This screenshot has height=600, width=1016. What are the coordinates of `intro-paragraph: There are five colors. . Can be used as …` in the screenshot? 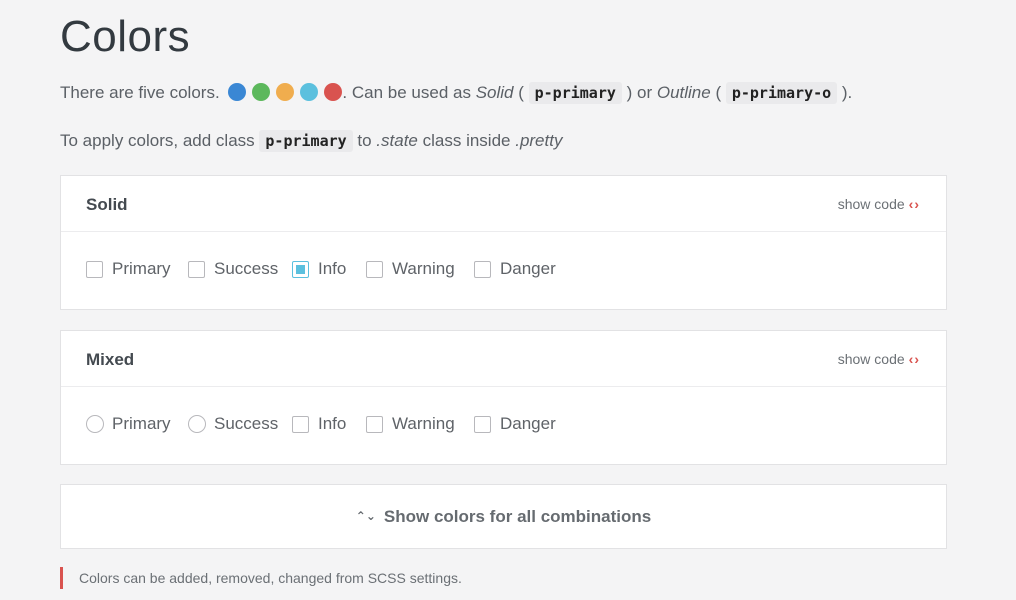 It's located at (456, 93).